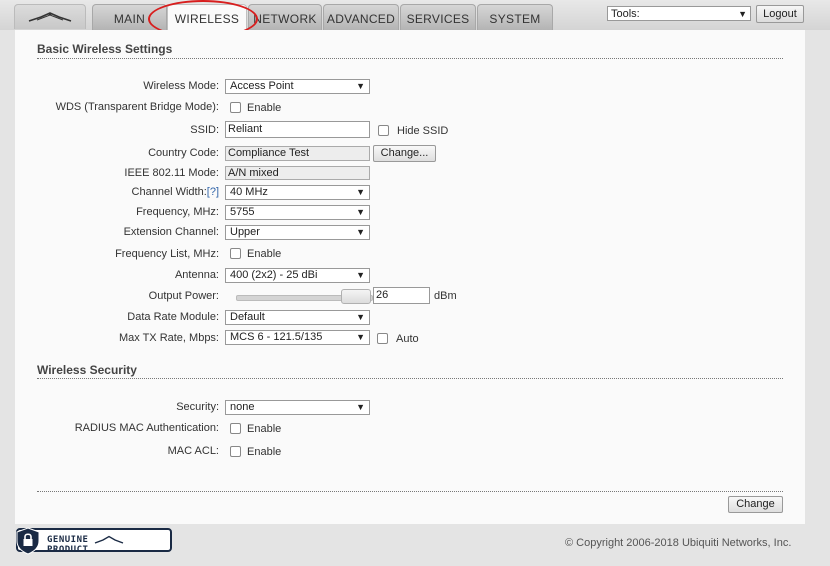 Image resolution: width=830 pixels, height=566 pixels. What do you see at coordinates (177, 212) in the screenshot?
I see `frequency-label: Frequency, MHz:` at bounding box center [177, 212].